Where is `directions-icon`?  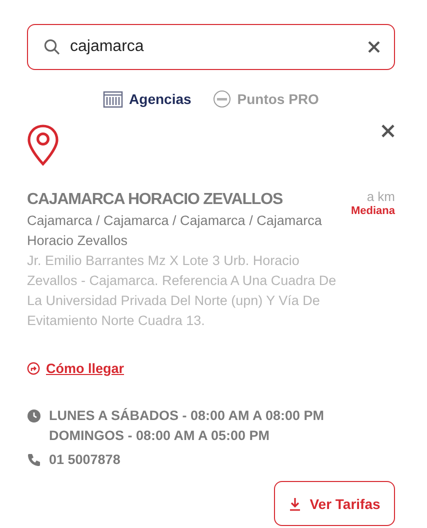
directions-icon is located at coordinates (33, 368).